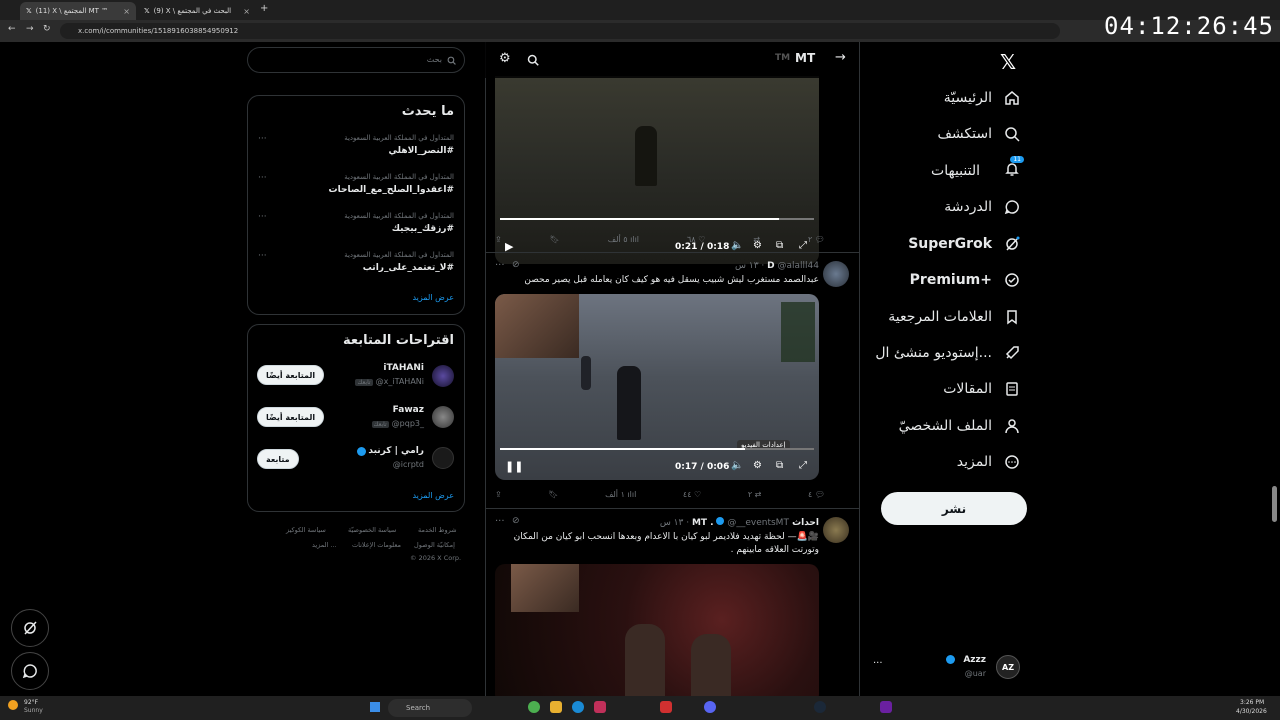 The image size is (1280, 720). Describe the element at coordinates (629, 403) in the screenshot. I see `video-figure` at that location.